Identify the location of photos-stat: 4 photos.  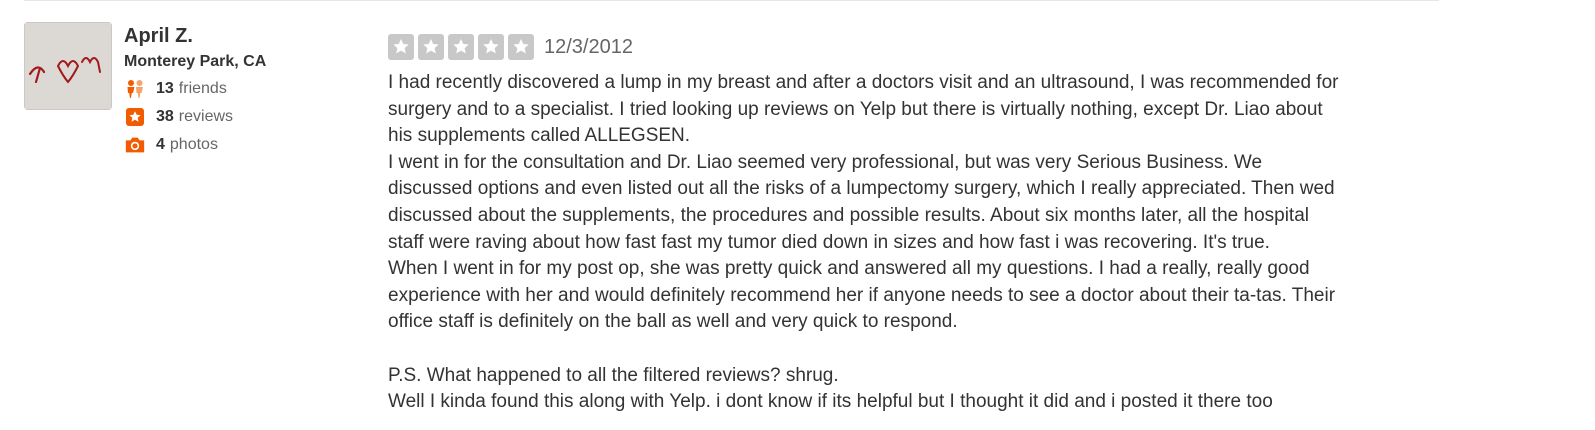
(244, 145).